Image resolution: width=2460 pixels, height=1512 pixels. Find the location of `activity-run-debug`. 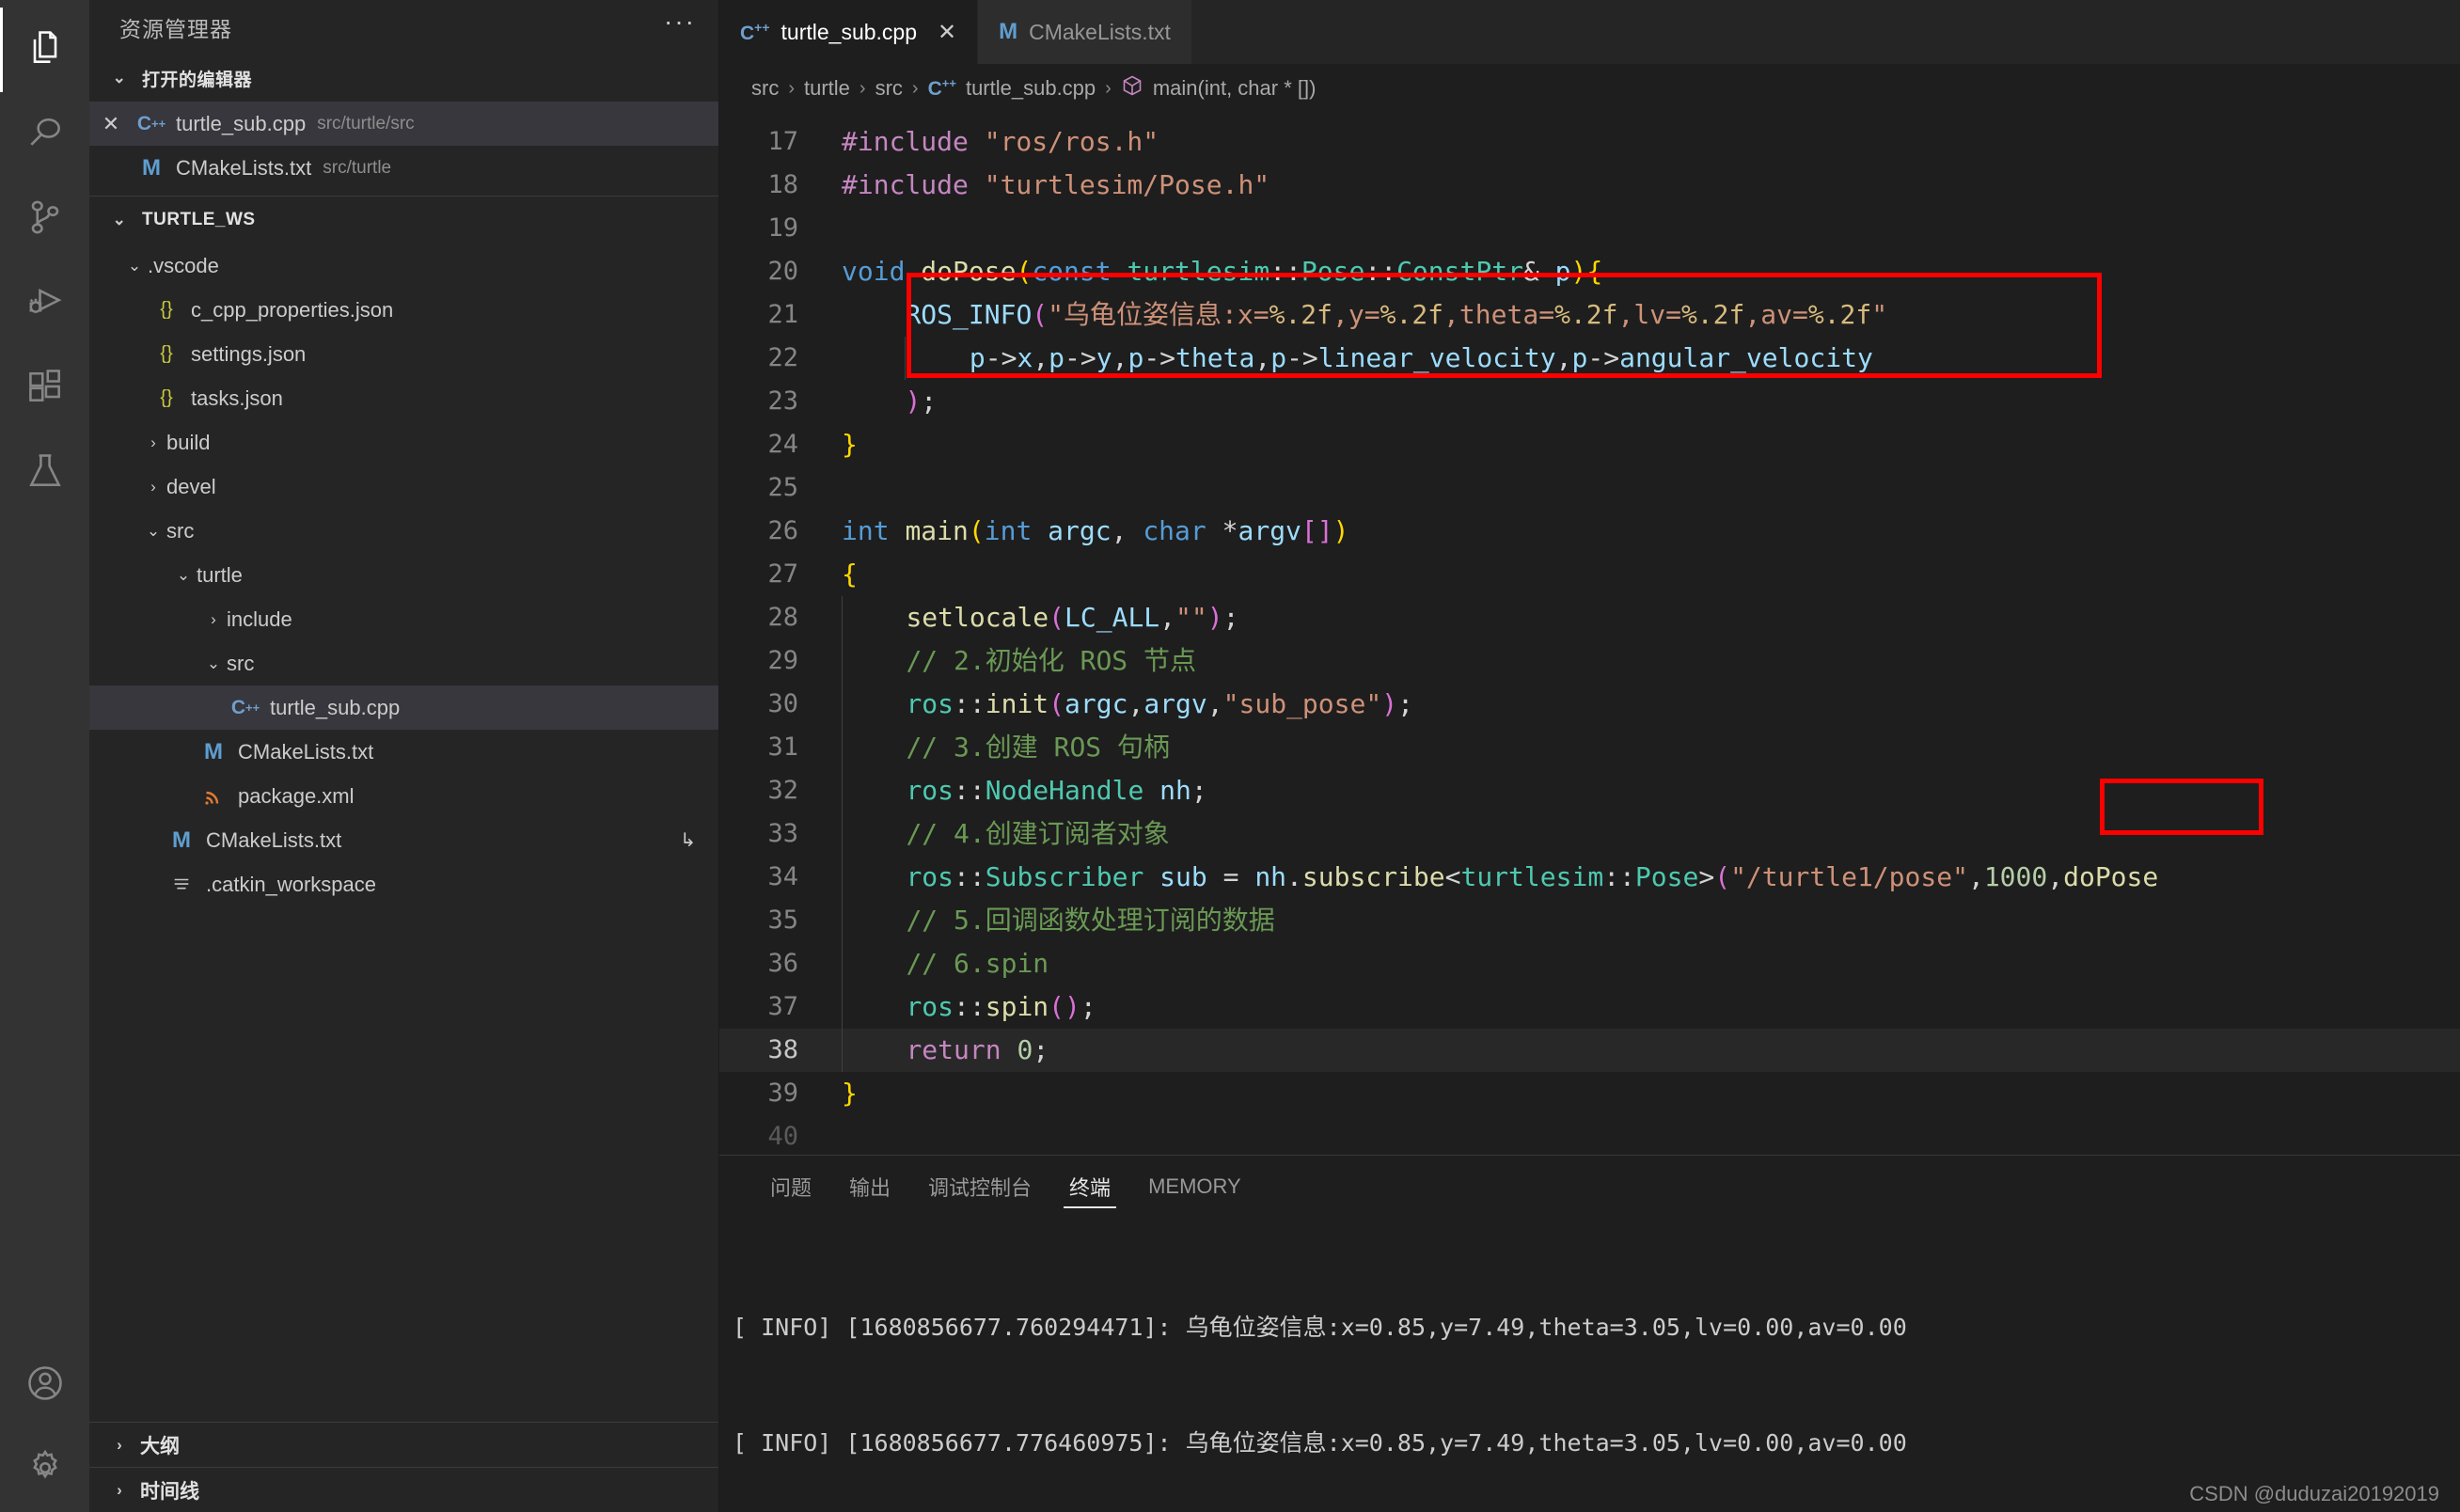

activity-run-debug is located at coordinates (45, 303).